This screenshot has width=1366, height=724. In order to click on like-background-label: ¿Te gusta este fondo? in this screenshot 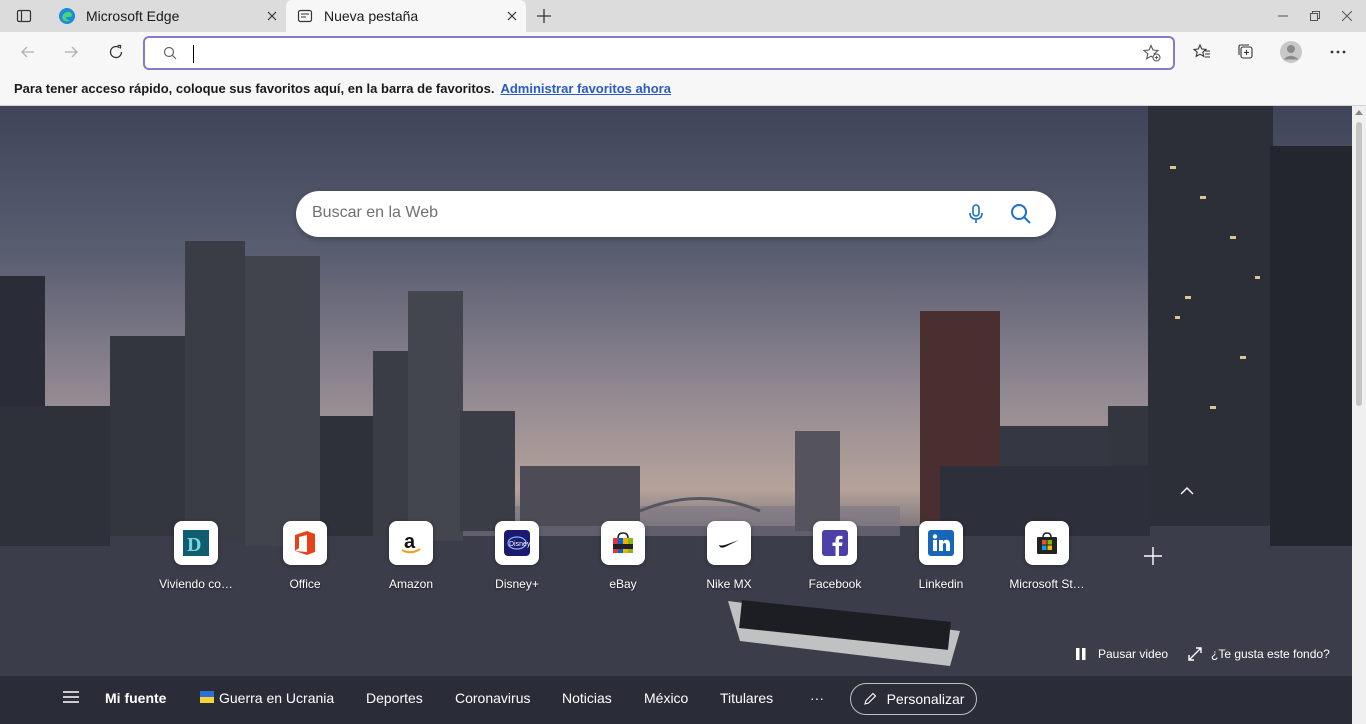, I will do `click(1270, 654)`.